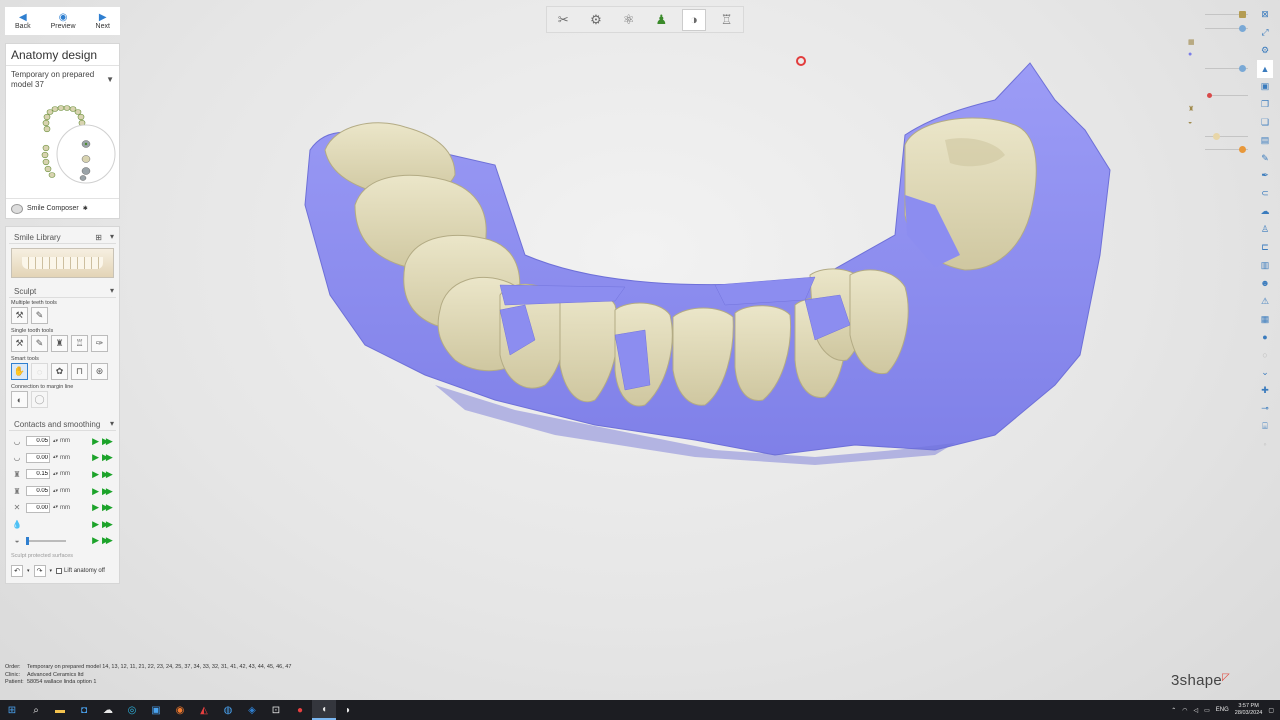 The image size is (1280, 720). What do you see at coordinates (156, 710) in the screenshot?
I see `store-icon: ▣` at bounding box center [156, 710].